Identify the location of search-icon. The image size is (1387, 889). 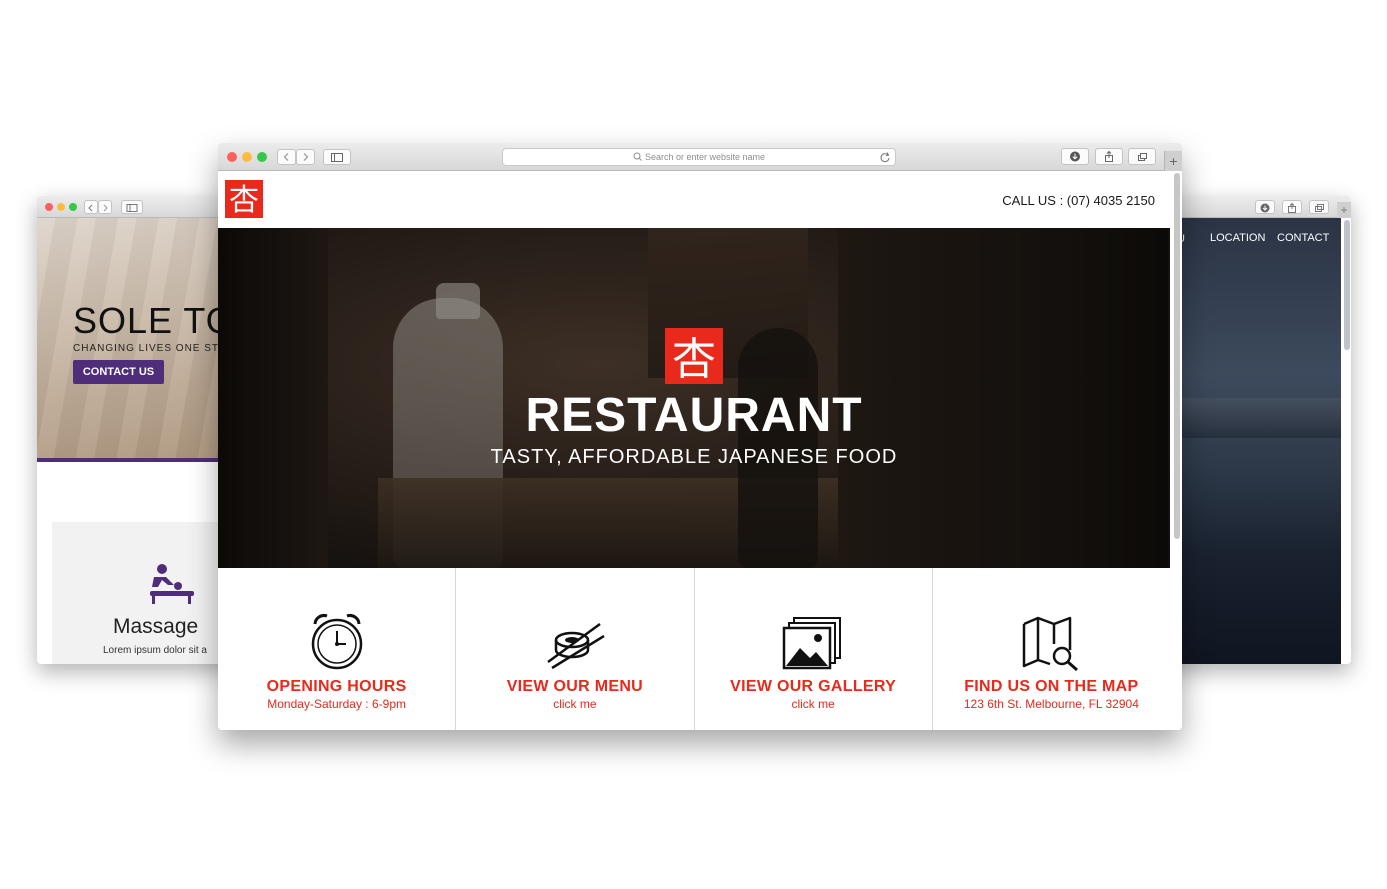
(637, 156).